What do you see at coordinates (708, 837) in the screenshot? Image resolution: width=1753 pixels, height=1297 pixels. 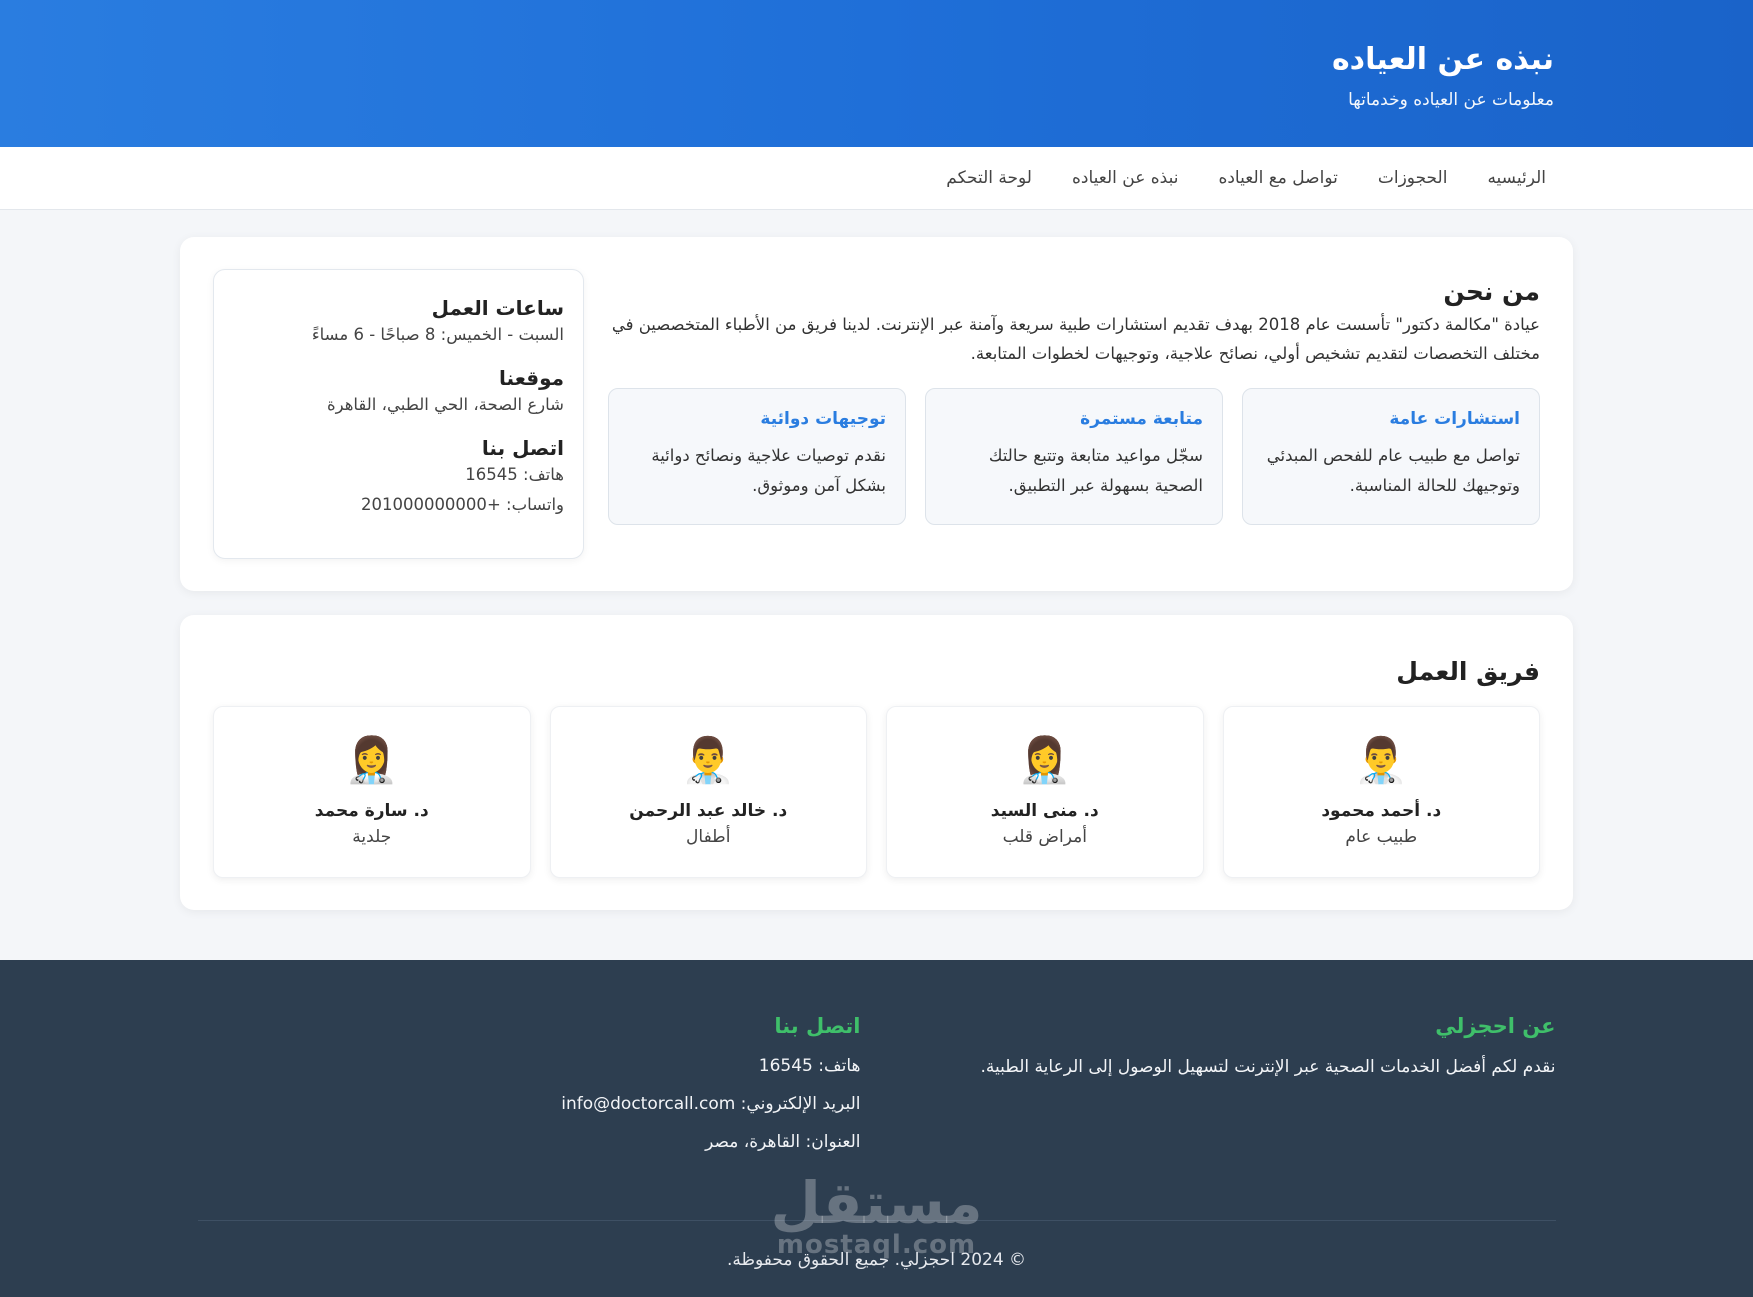 I see `member-specialty: أطفال` at bounding box center [708, 837].